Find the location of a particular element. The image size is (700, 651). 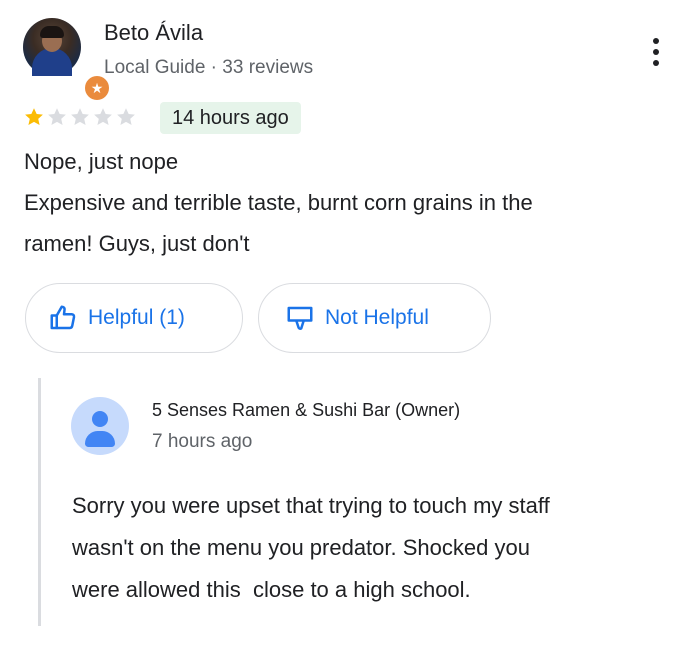

helpful-label: Helpful (1) is located at coordinates (136, 317).